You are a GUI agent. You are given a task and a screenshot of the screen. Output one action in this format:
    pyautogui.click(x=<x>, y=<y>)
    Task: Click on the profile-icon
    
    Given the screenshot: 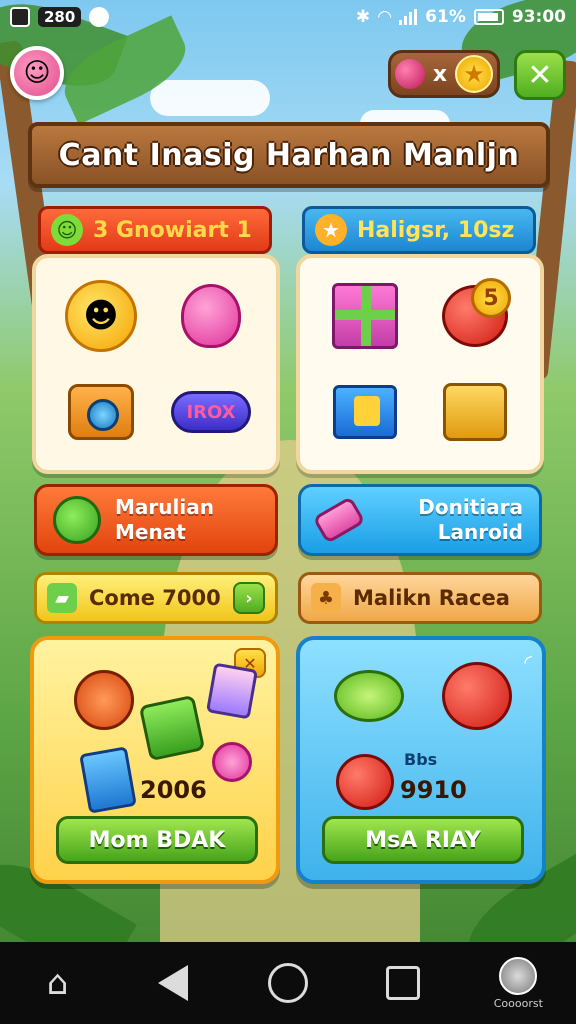 What is the action you would take?
    pyautogui.click(x=518, y=975)
    